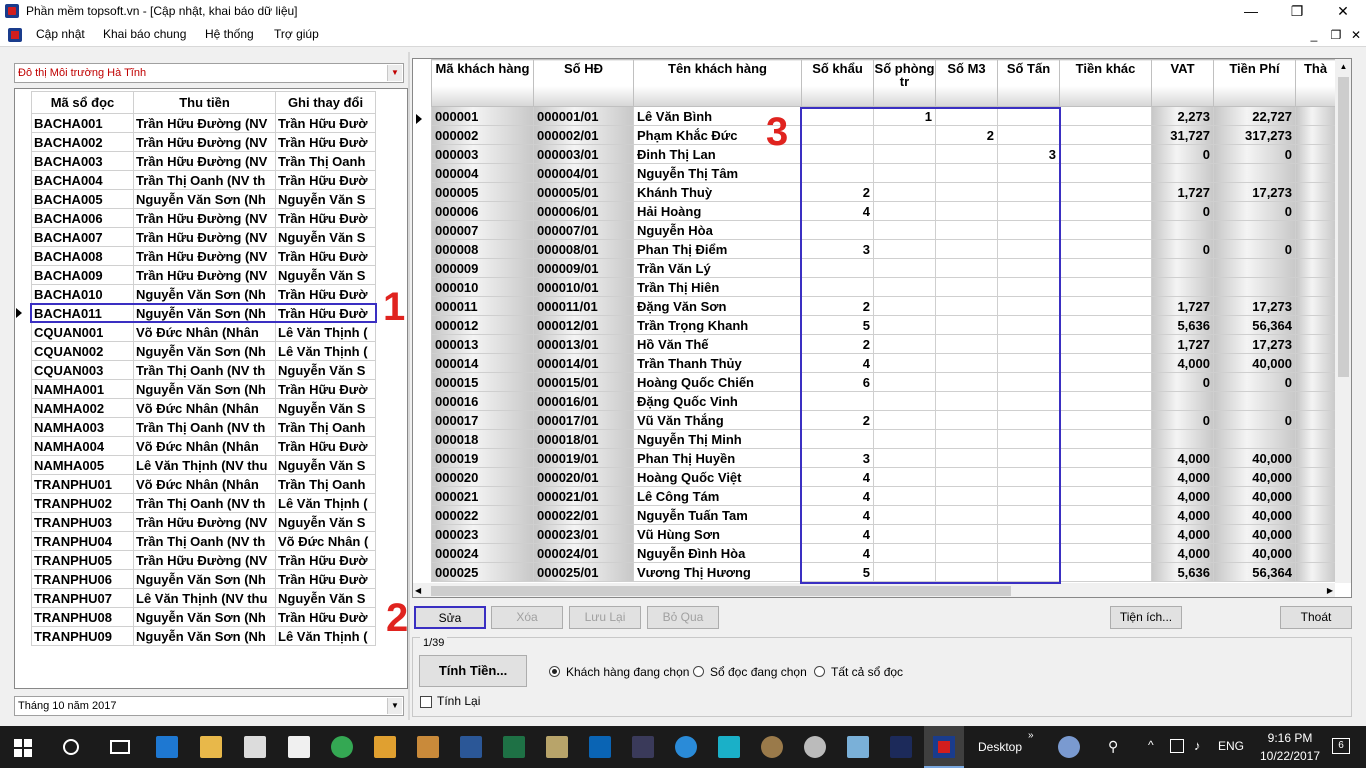 This screenshot has height=768, width=1366. What do you see at coordinates (203, 218) in the screenshot?
I see `table-row: BACHA006 Trần Hữu Đường (NV Trần Hữu Đườ` at bounding box center [203, 218].